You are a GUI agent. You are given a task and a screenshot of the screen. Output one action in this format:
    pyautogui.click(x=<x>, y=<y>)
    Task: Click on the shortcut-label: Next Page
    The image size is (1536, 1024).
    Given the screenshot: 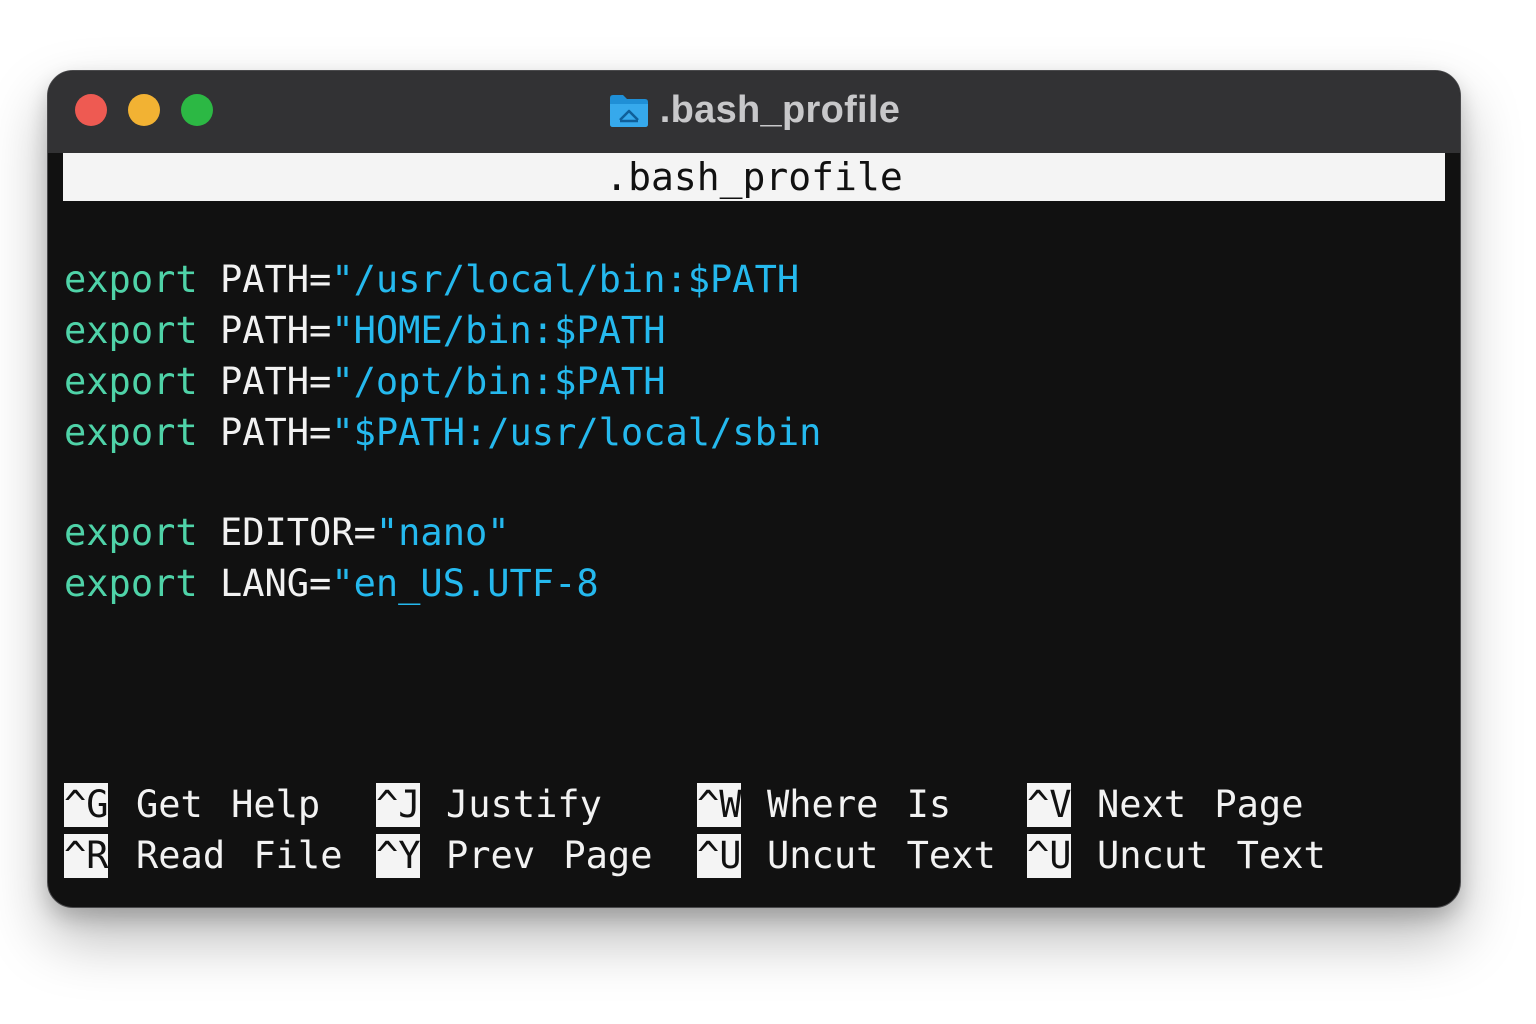 What is the action you would take?
    pyautogui.click(x=1200, y=804)
    